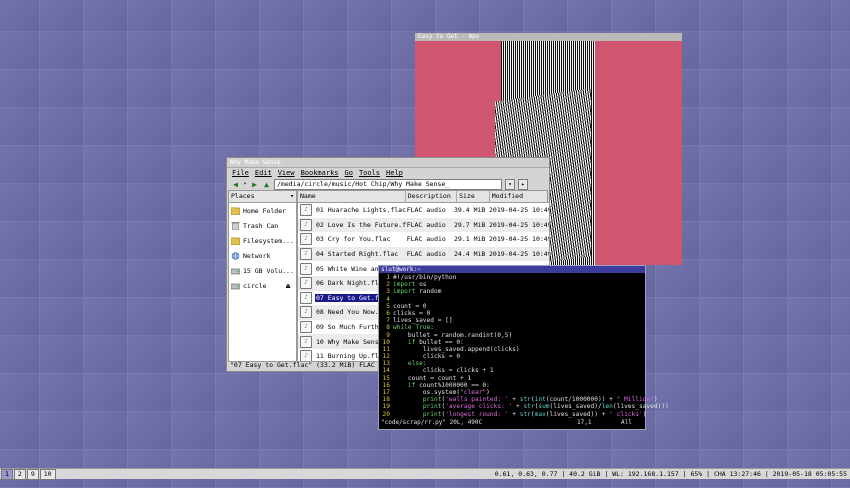 The width and height of the screenshot is (850, 488). I want to click on place-circle: circle ⏏, so click(262, 285).